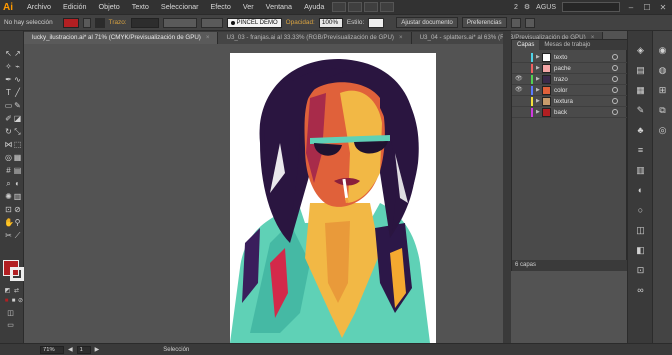 The height and width of the screenshot is (355, 672). I want to click on artboards-icon: ⊡, so click(640, 270).